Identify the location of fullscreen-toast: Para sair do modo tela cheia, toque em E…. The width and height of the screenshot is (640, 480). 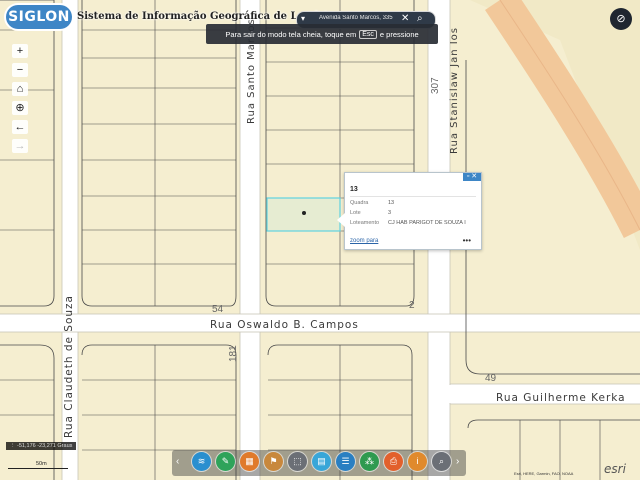
(322, 34).